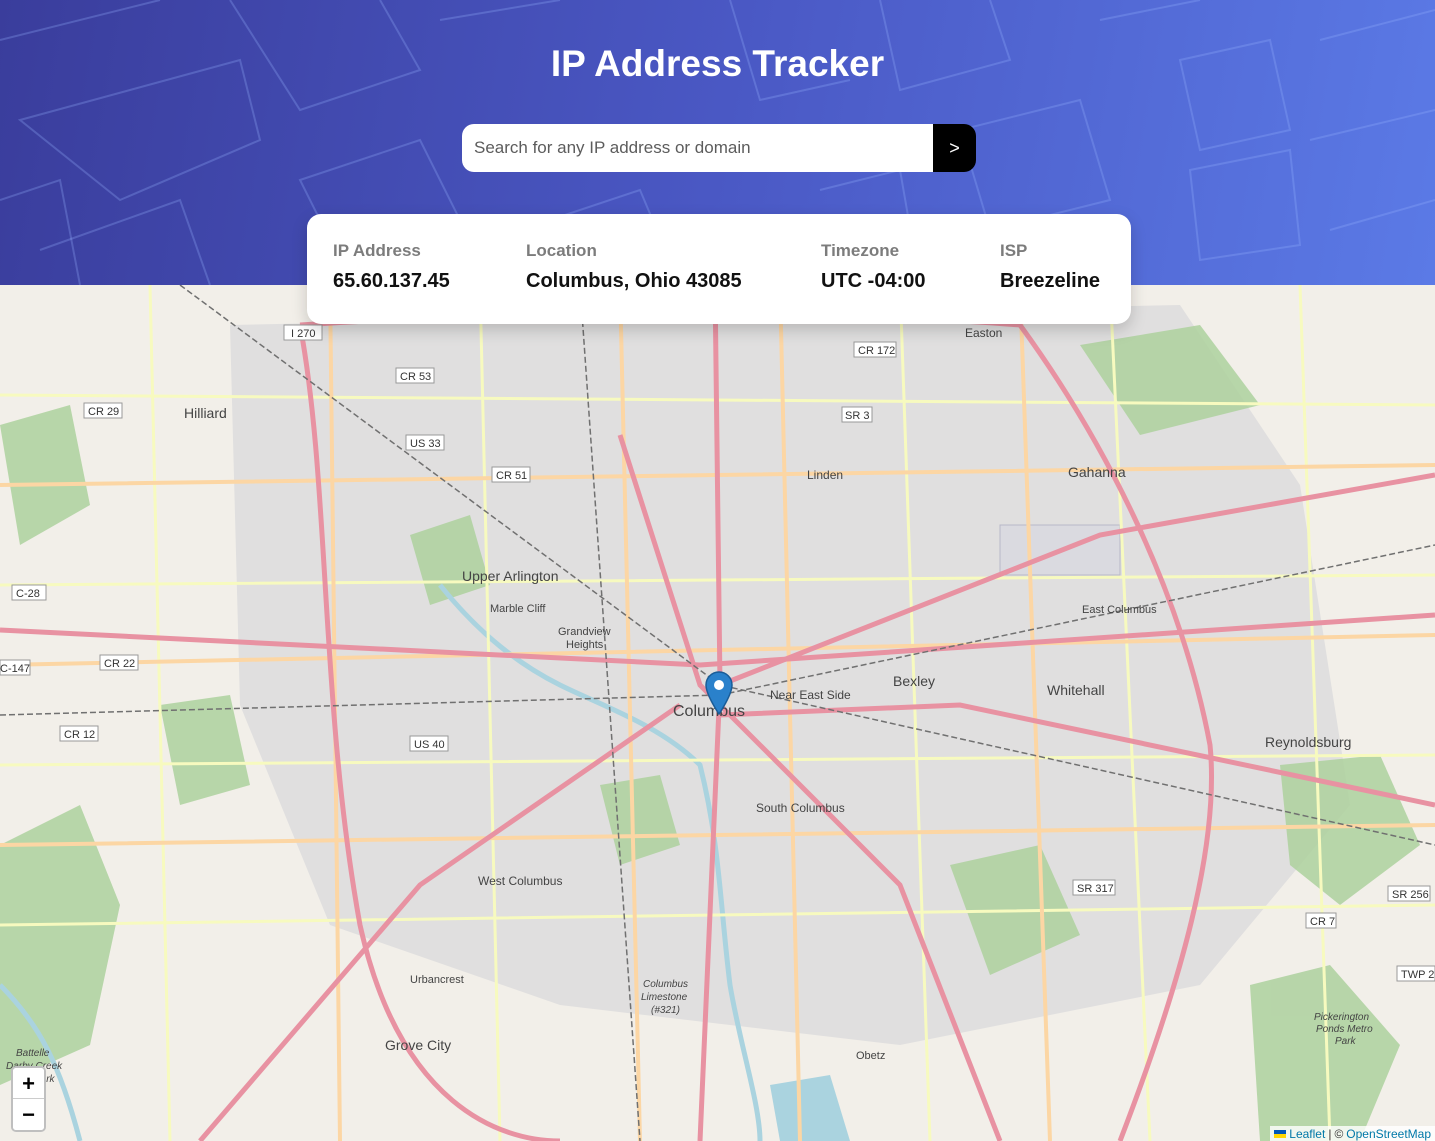 The width and height of the screenshot is (1435, 1141). What do you see at coordinates (79, 735) in the screenshot?
I see `svg-text: CR 12` at bounding box center [79, 735].